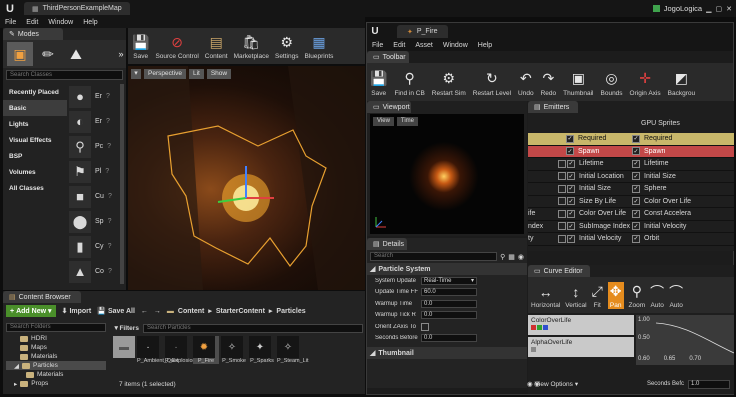 This screenshot has width=736, height=397. What do you see at coordinates (96, 146) in the screenshot?
I see `class-item: ⚲ Pc?` at bounding box center [96, 146].